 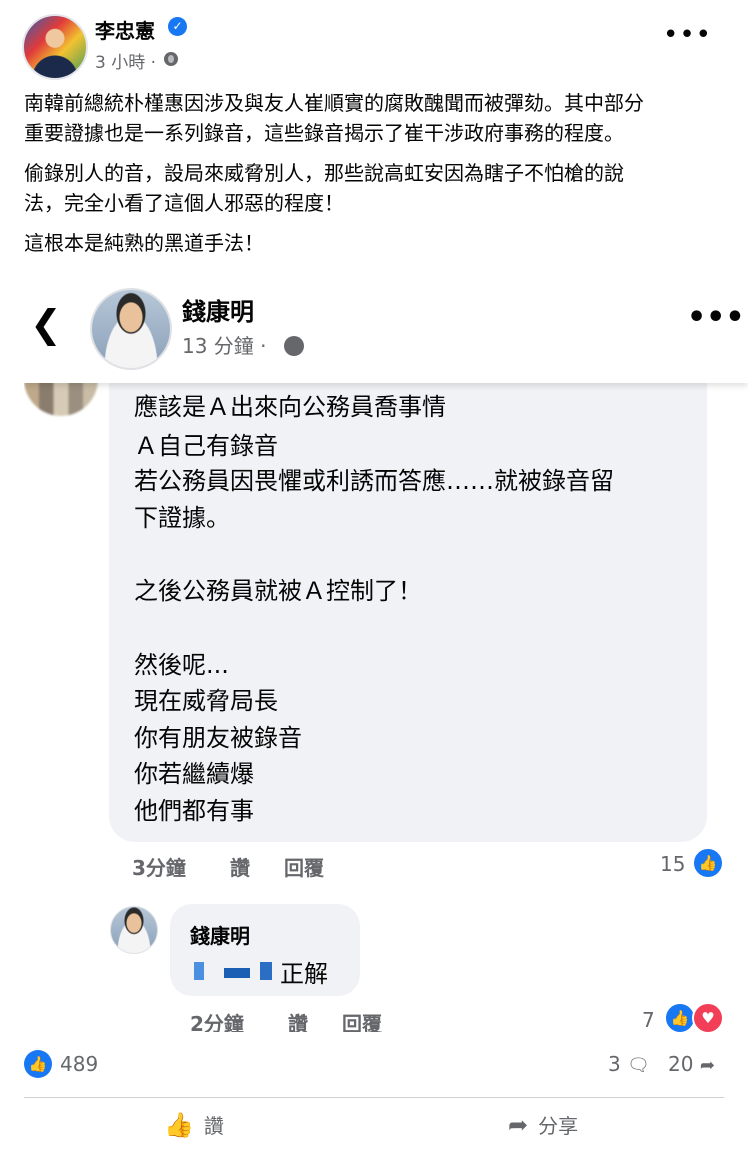 I want to click on post-text-line: 南韓前總統朴槿惠因涉及與友人崔順實的腐敗醜聞而被彈劾。其中部分, so click(x=334, y=103).